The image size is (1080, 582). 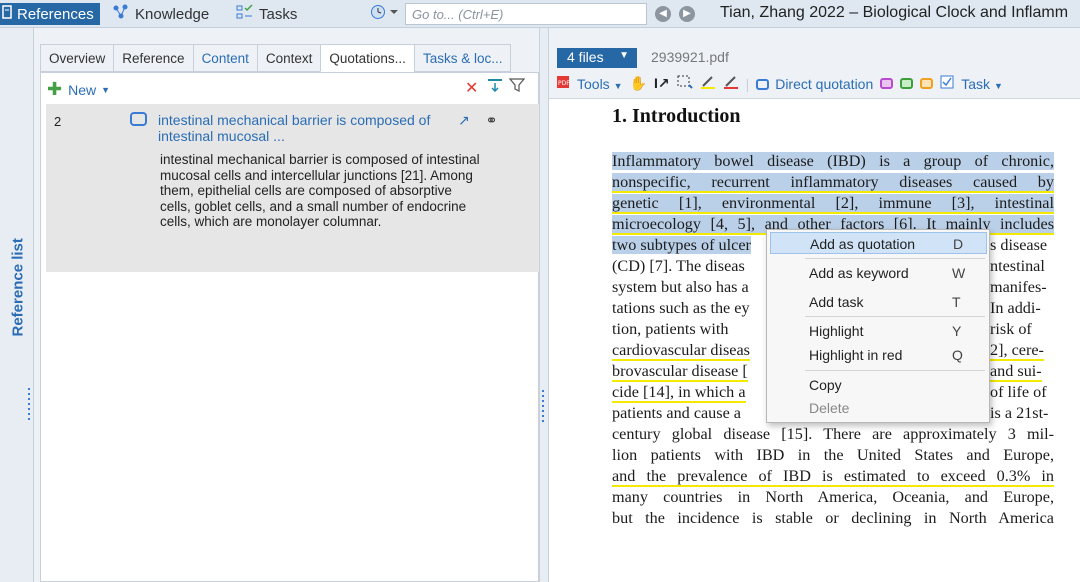 I want to click on pdf-line: tion, patients with, so click(x=692, y=329).